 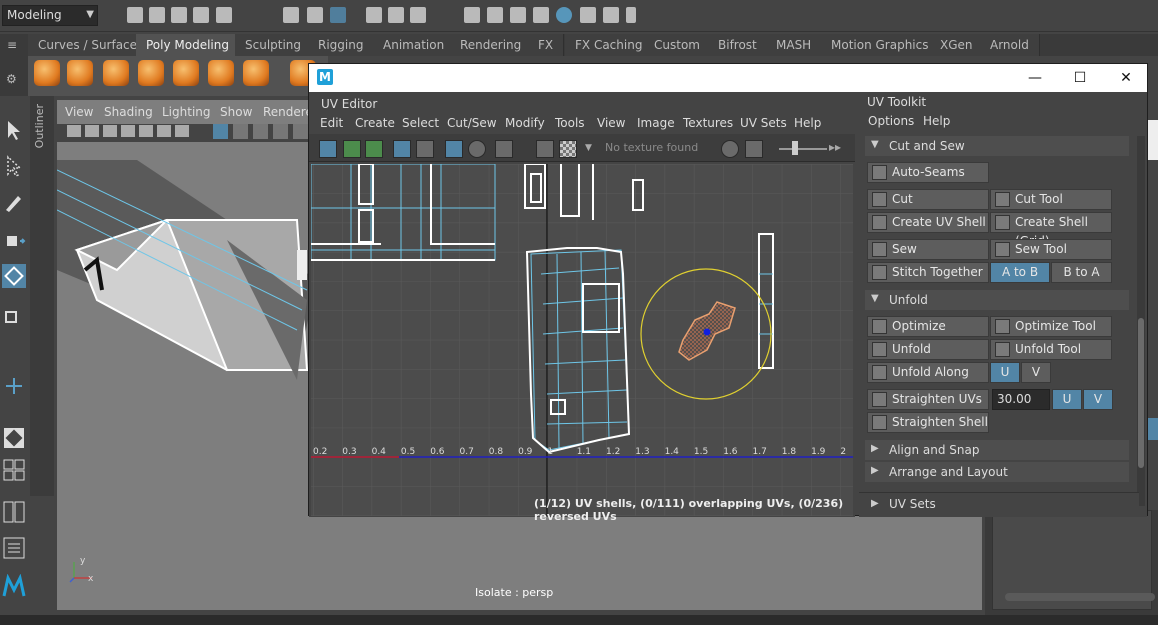 I want to click on snap-curve-icon, so click(x=396, y=15).